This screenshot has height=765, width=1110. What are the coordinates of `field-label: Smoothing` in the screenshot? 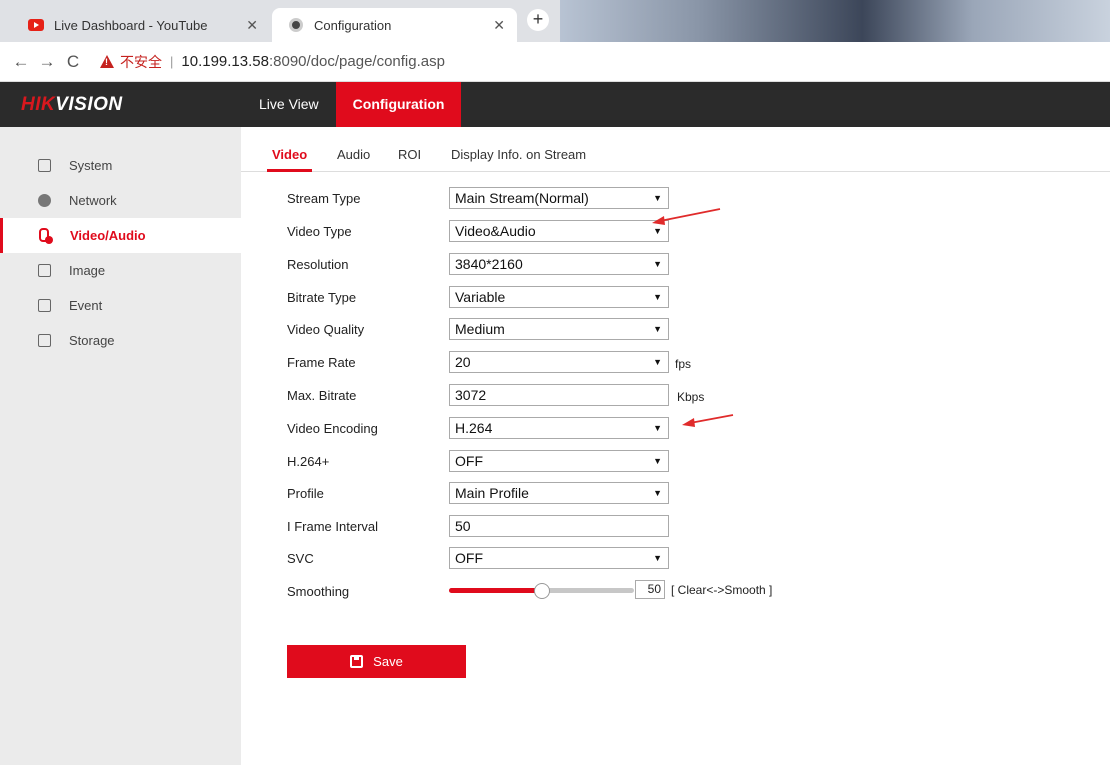 It's located at (318, 591).